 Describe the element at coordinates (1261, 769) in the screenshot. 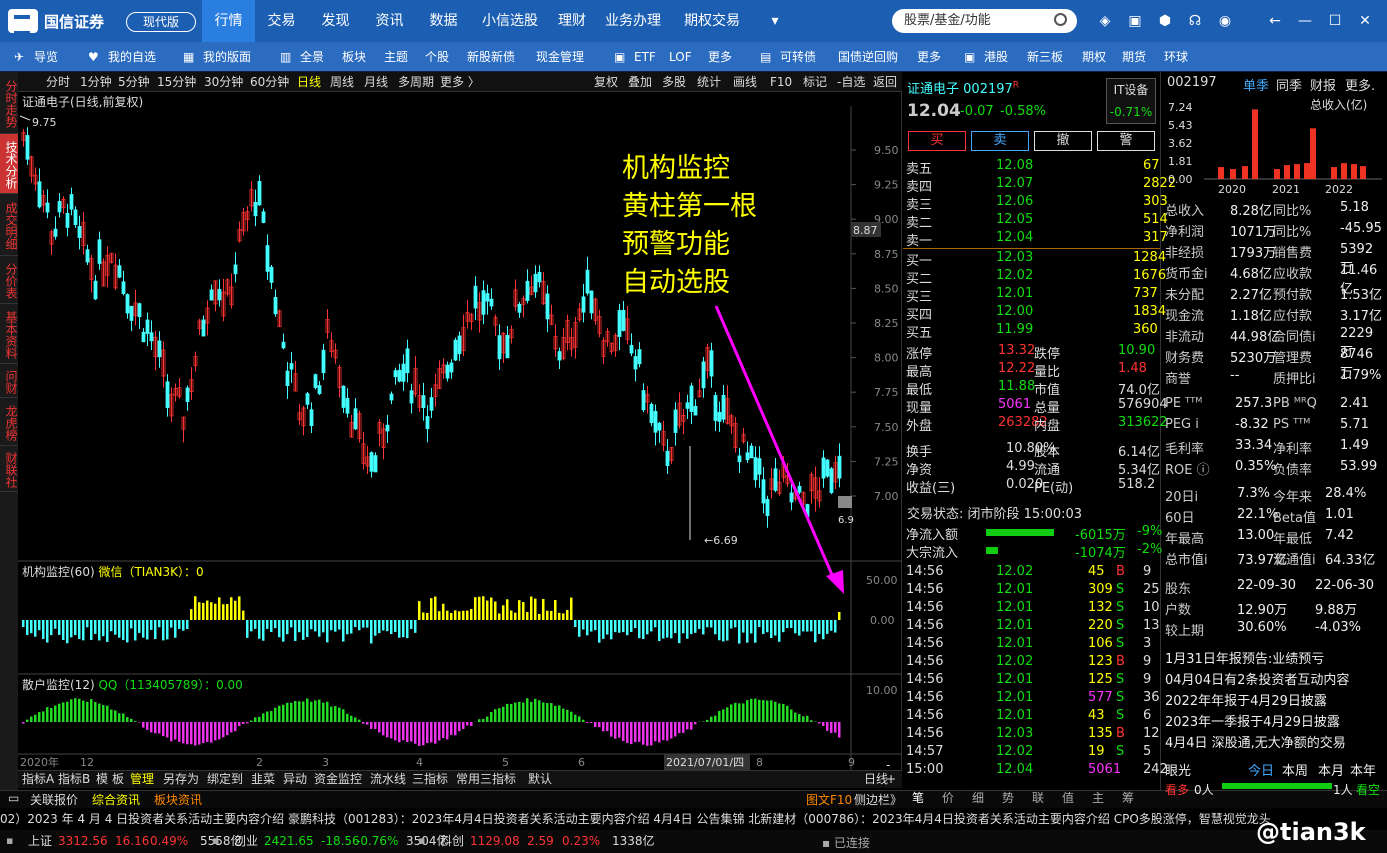

I see `view-tab: 今日` at that location.